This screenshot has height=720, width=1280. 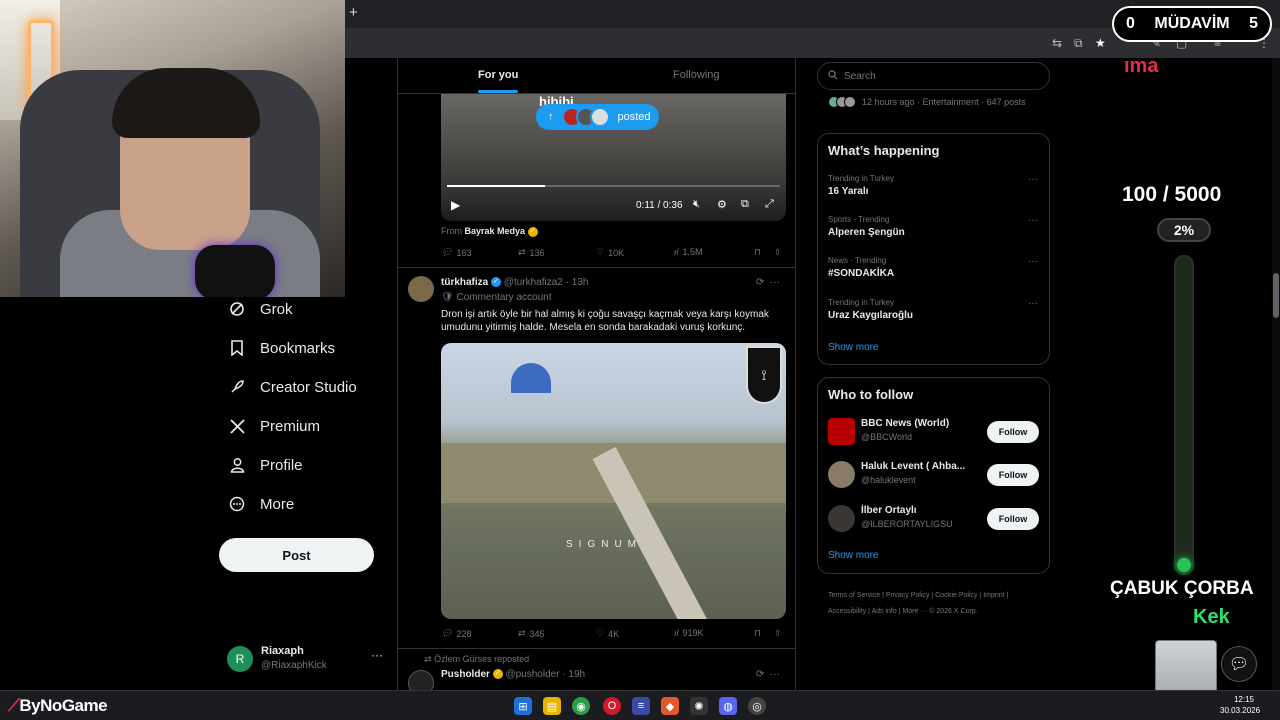 What do you see at coordinates (465, 674) in the screenshot?
I see `author-name: Pusholder` at bounding box center [465, 674].